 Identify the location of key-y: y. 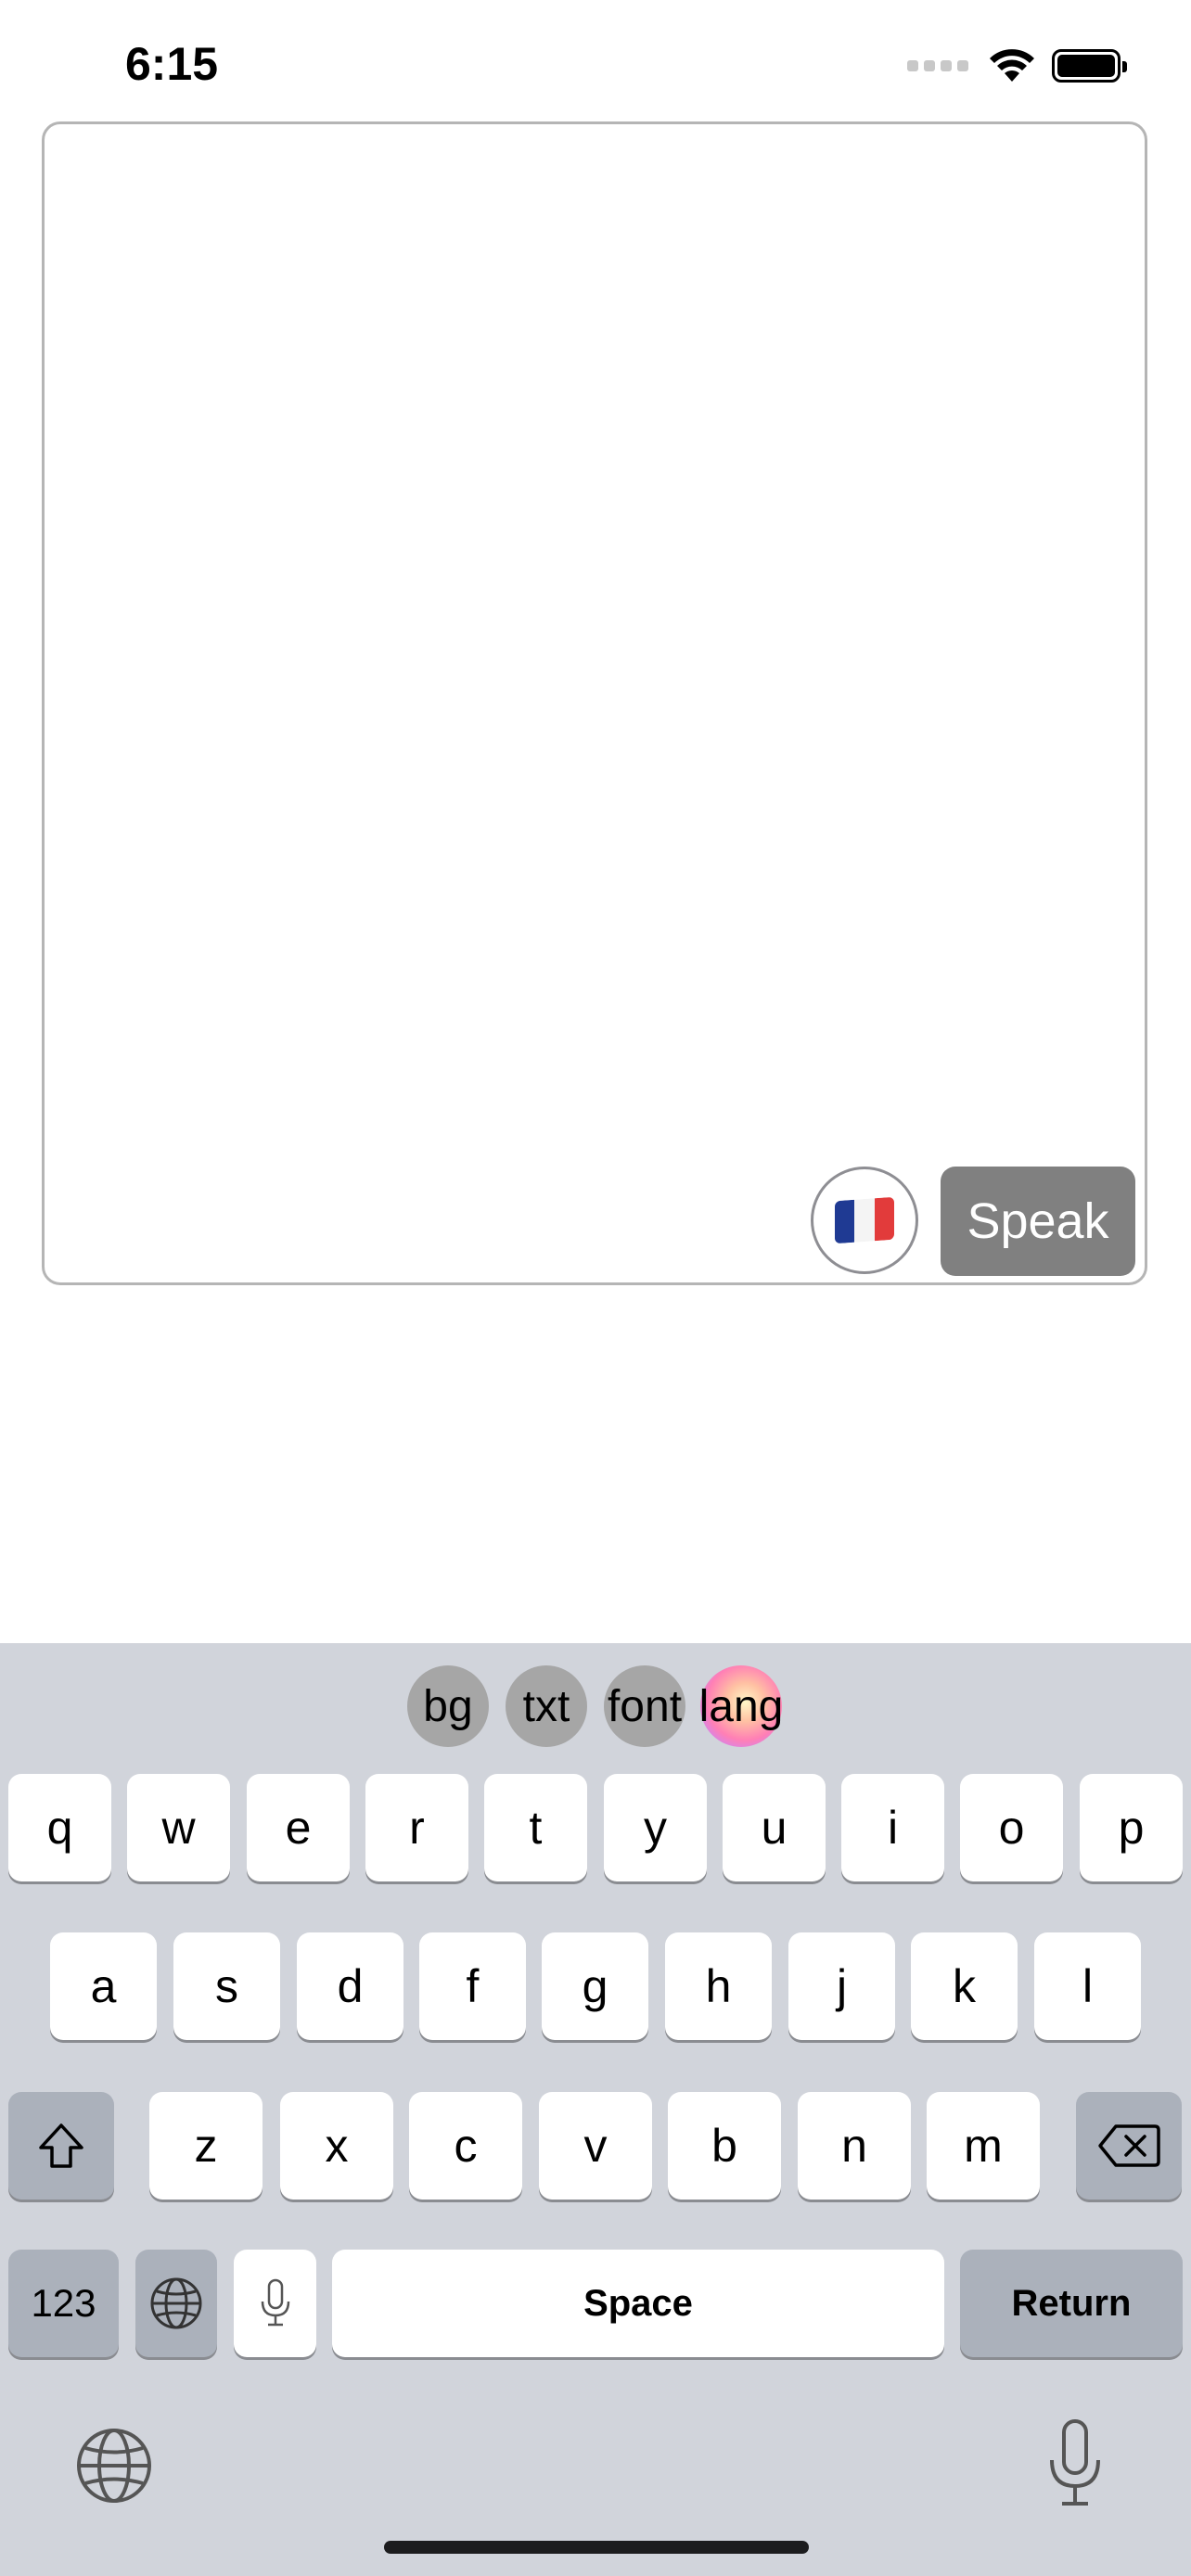
(655, 1827).